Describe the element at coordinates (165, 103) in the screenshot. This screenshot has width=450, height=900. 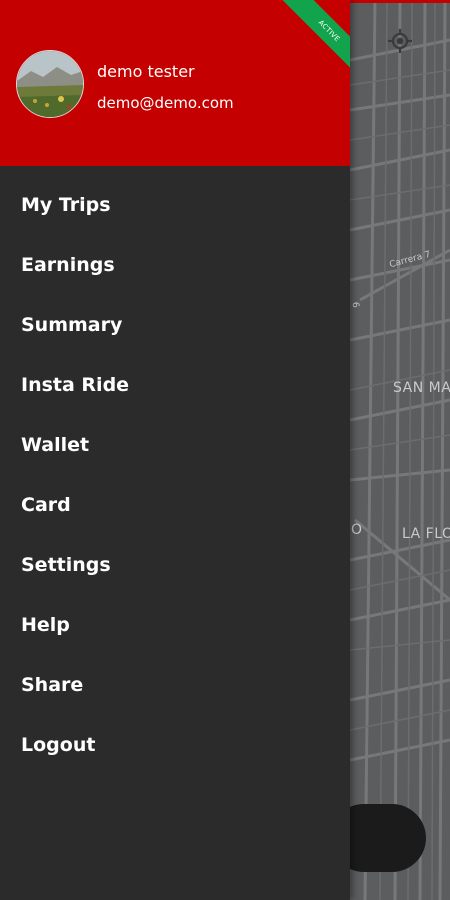
I see `user-email: demo@demo.com` at that location.